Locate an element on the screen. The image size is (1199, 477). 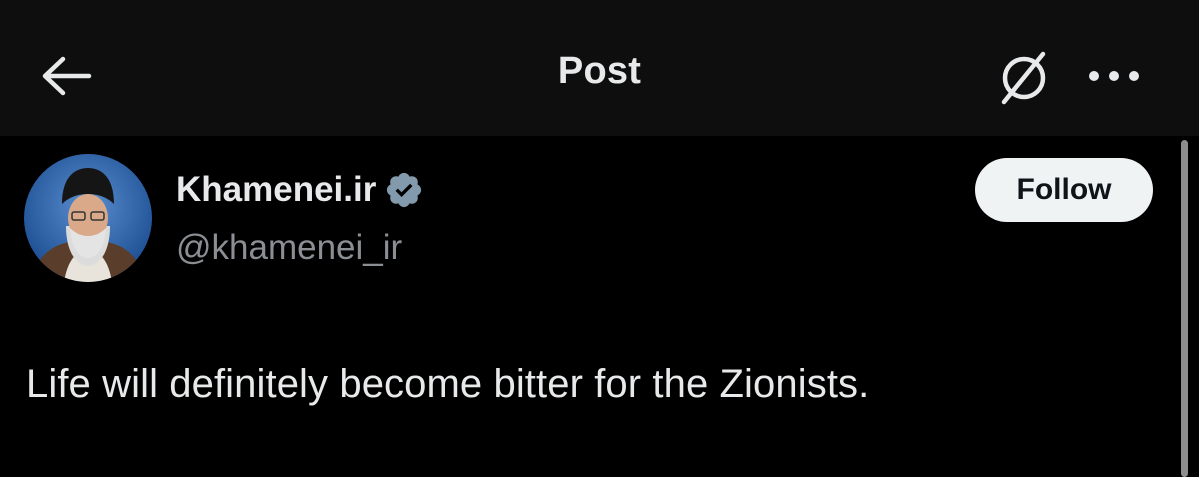
follow-button: Follow is located at coordinates (1064, 190).